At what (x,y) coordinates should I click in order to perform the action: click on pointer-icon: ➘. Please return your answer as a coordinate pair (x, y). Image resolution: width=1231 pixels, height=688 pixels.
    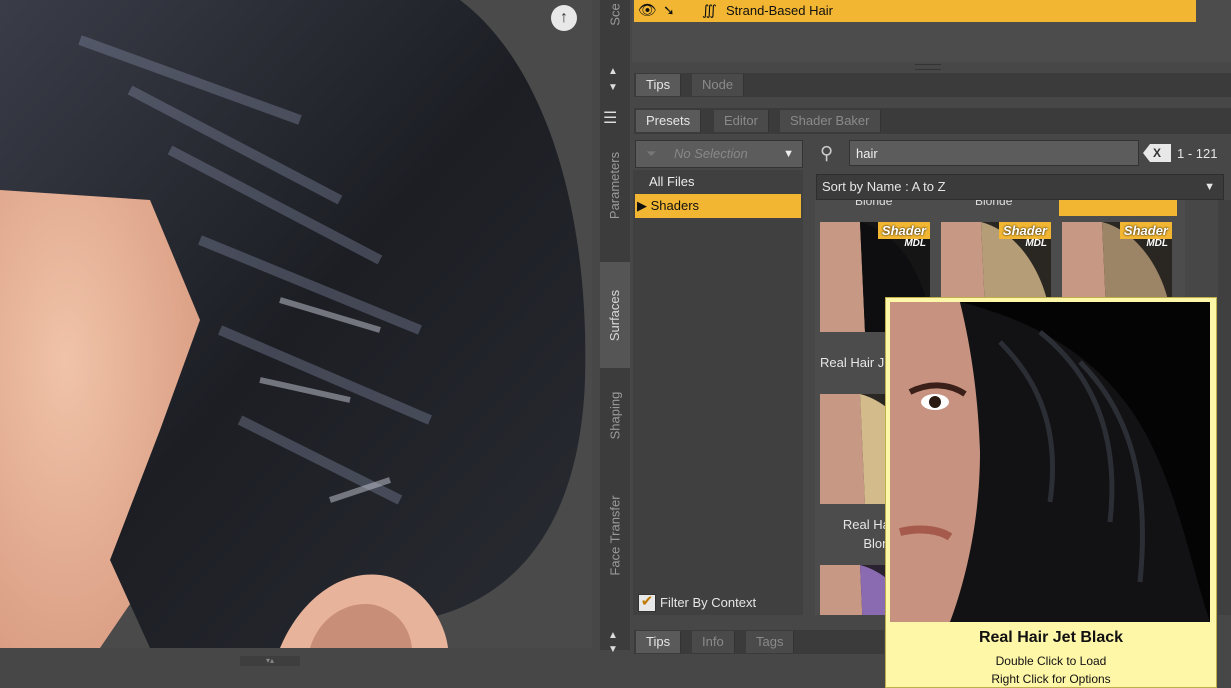
    Looking at the image, I should click on (669, 10).